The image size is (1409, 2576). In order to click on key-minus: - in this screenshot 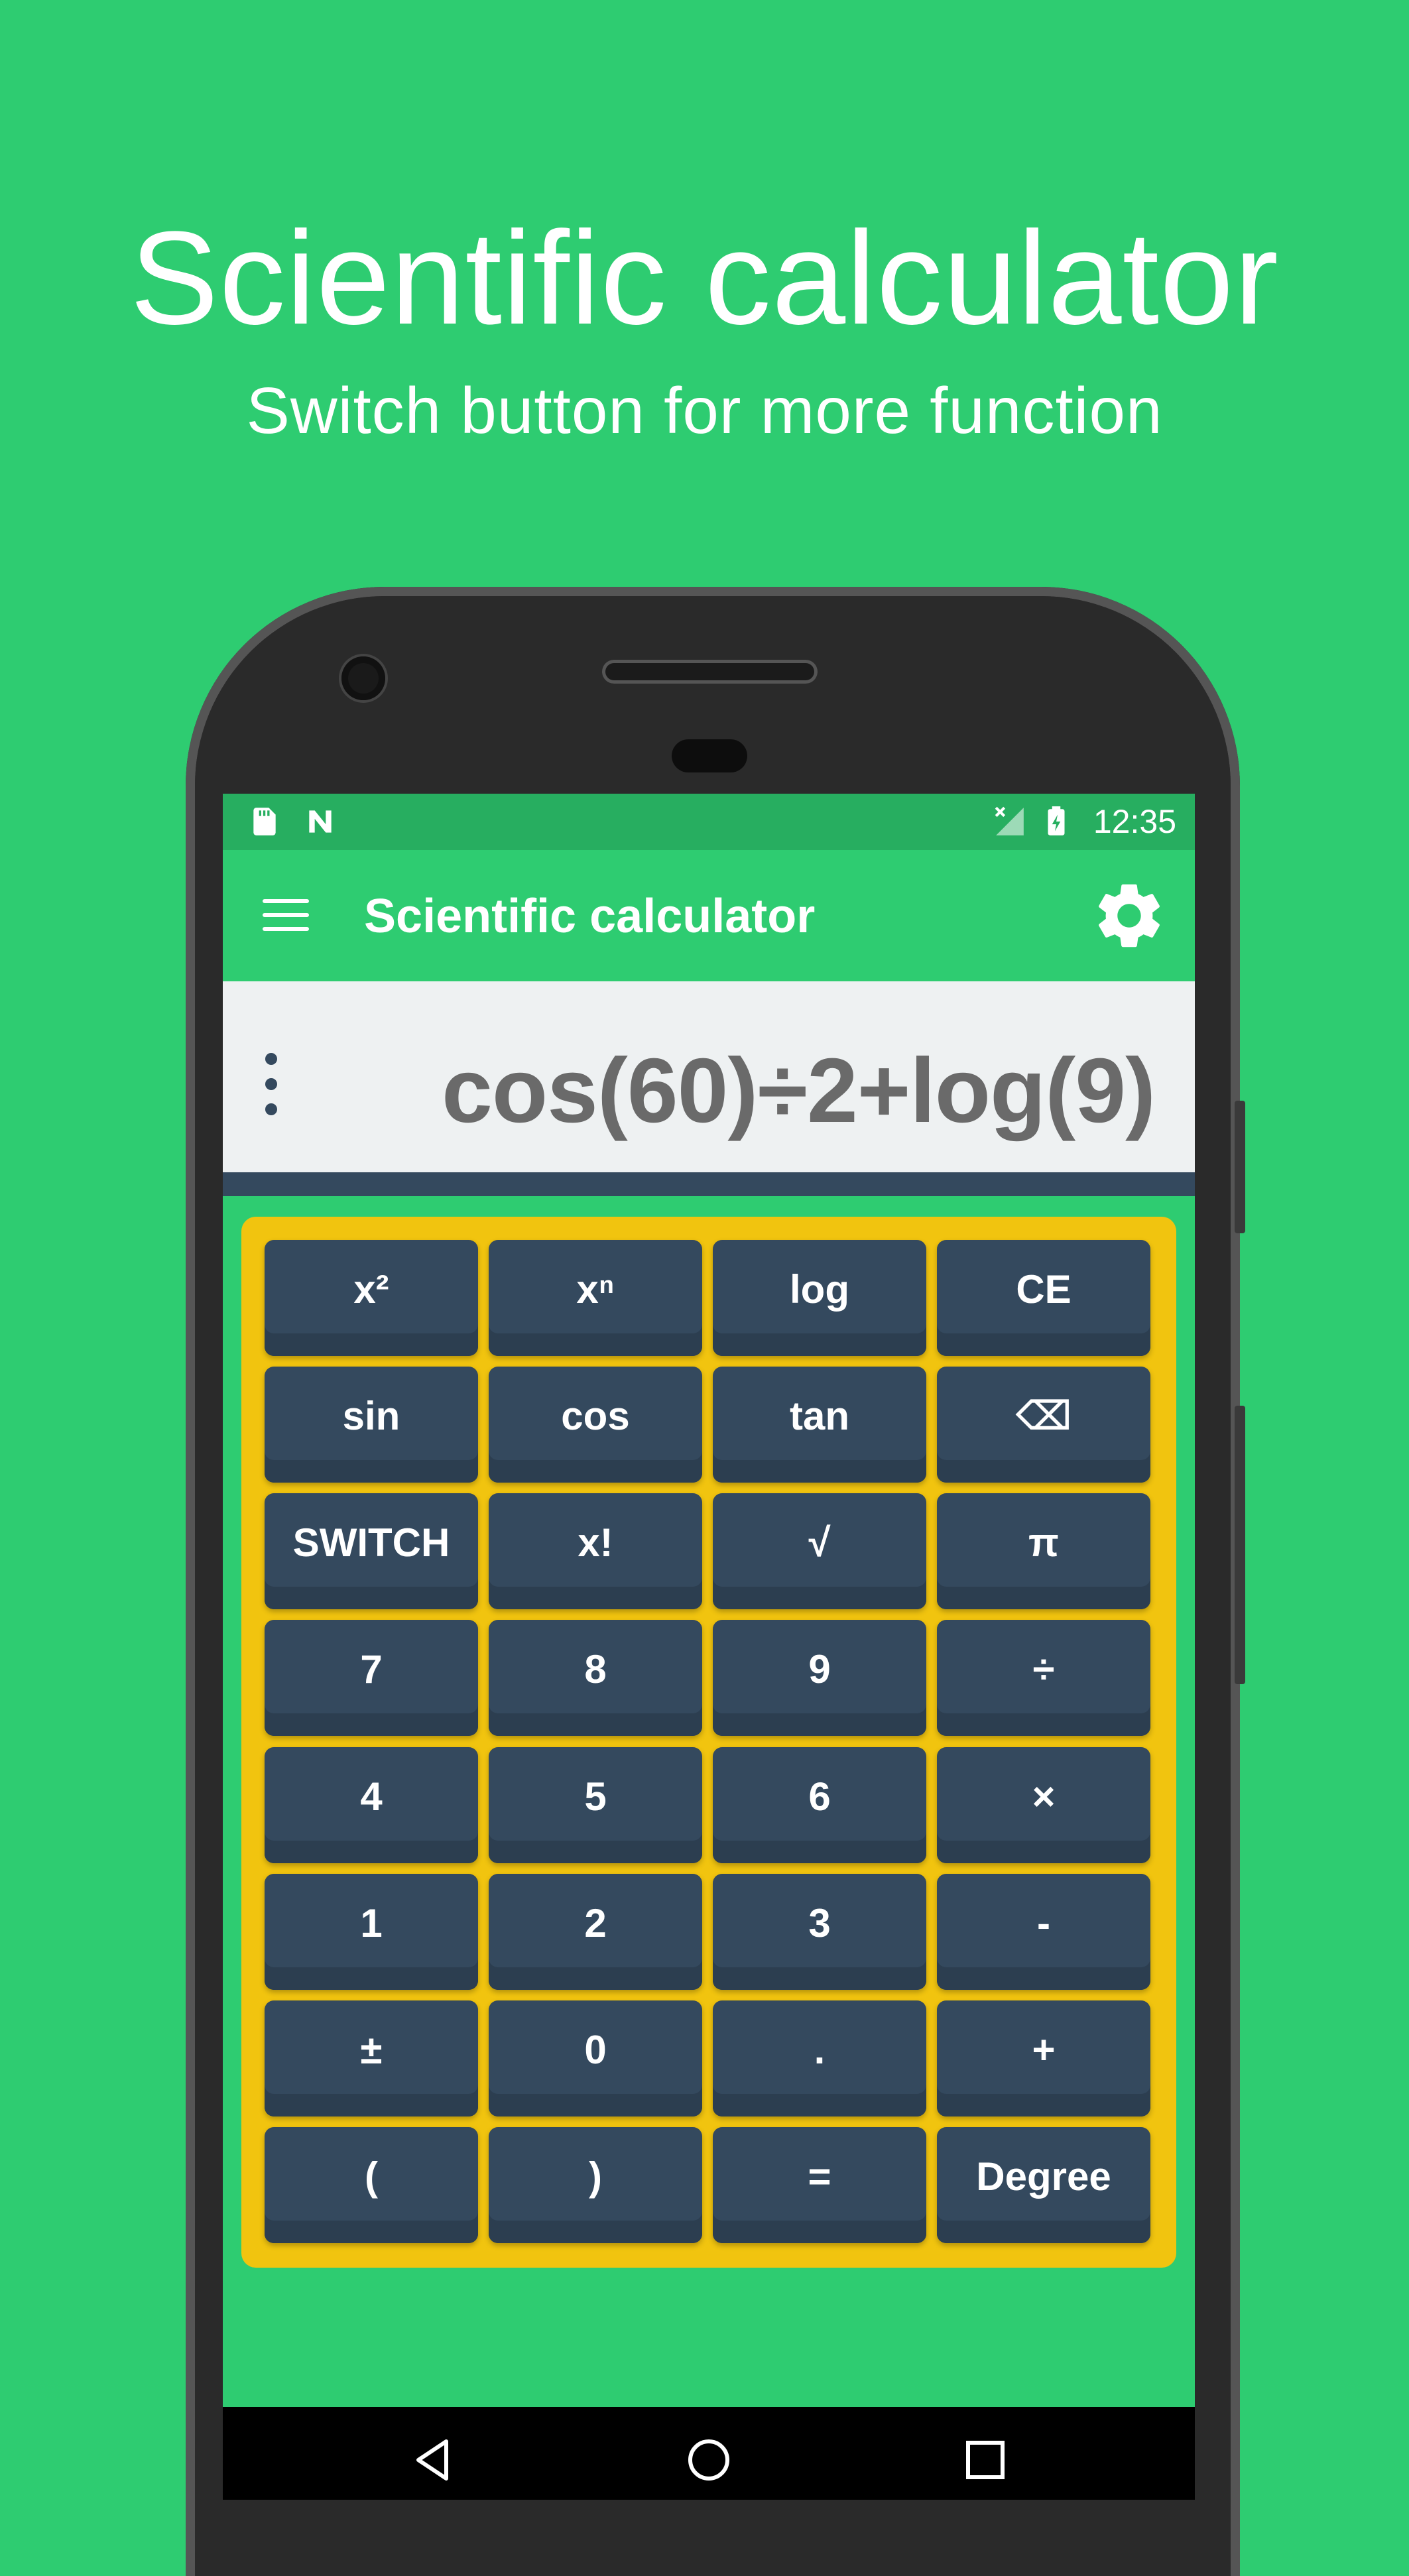, I will do `click(1043, 1932)`.